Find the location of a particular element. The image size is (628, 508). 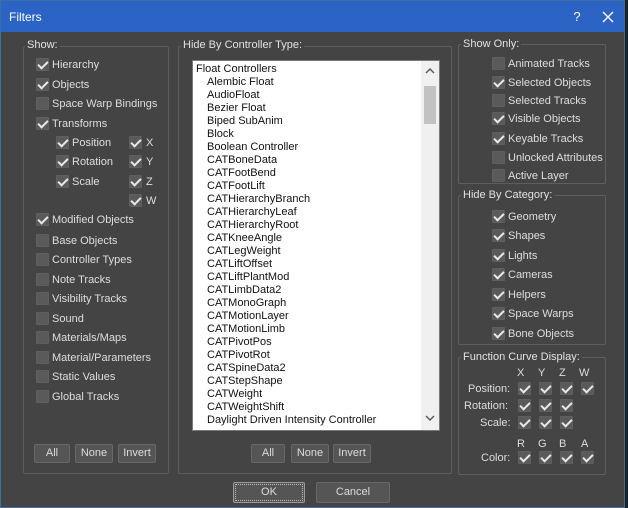

w-checkbox is located at coordinates (135, 200).